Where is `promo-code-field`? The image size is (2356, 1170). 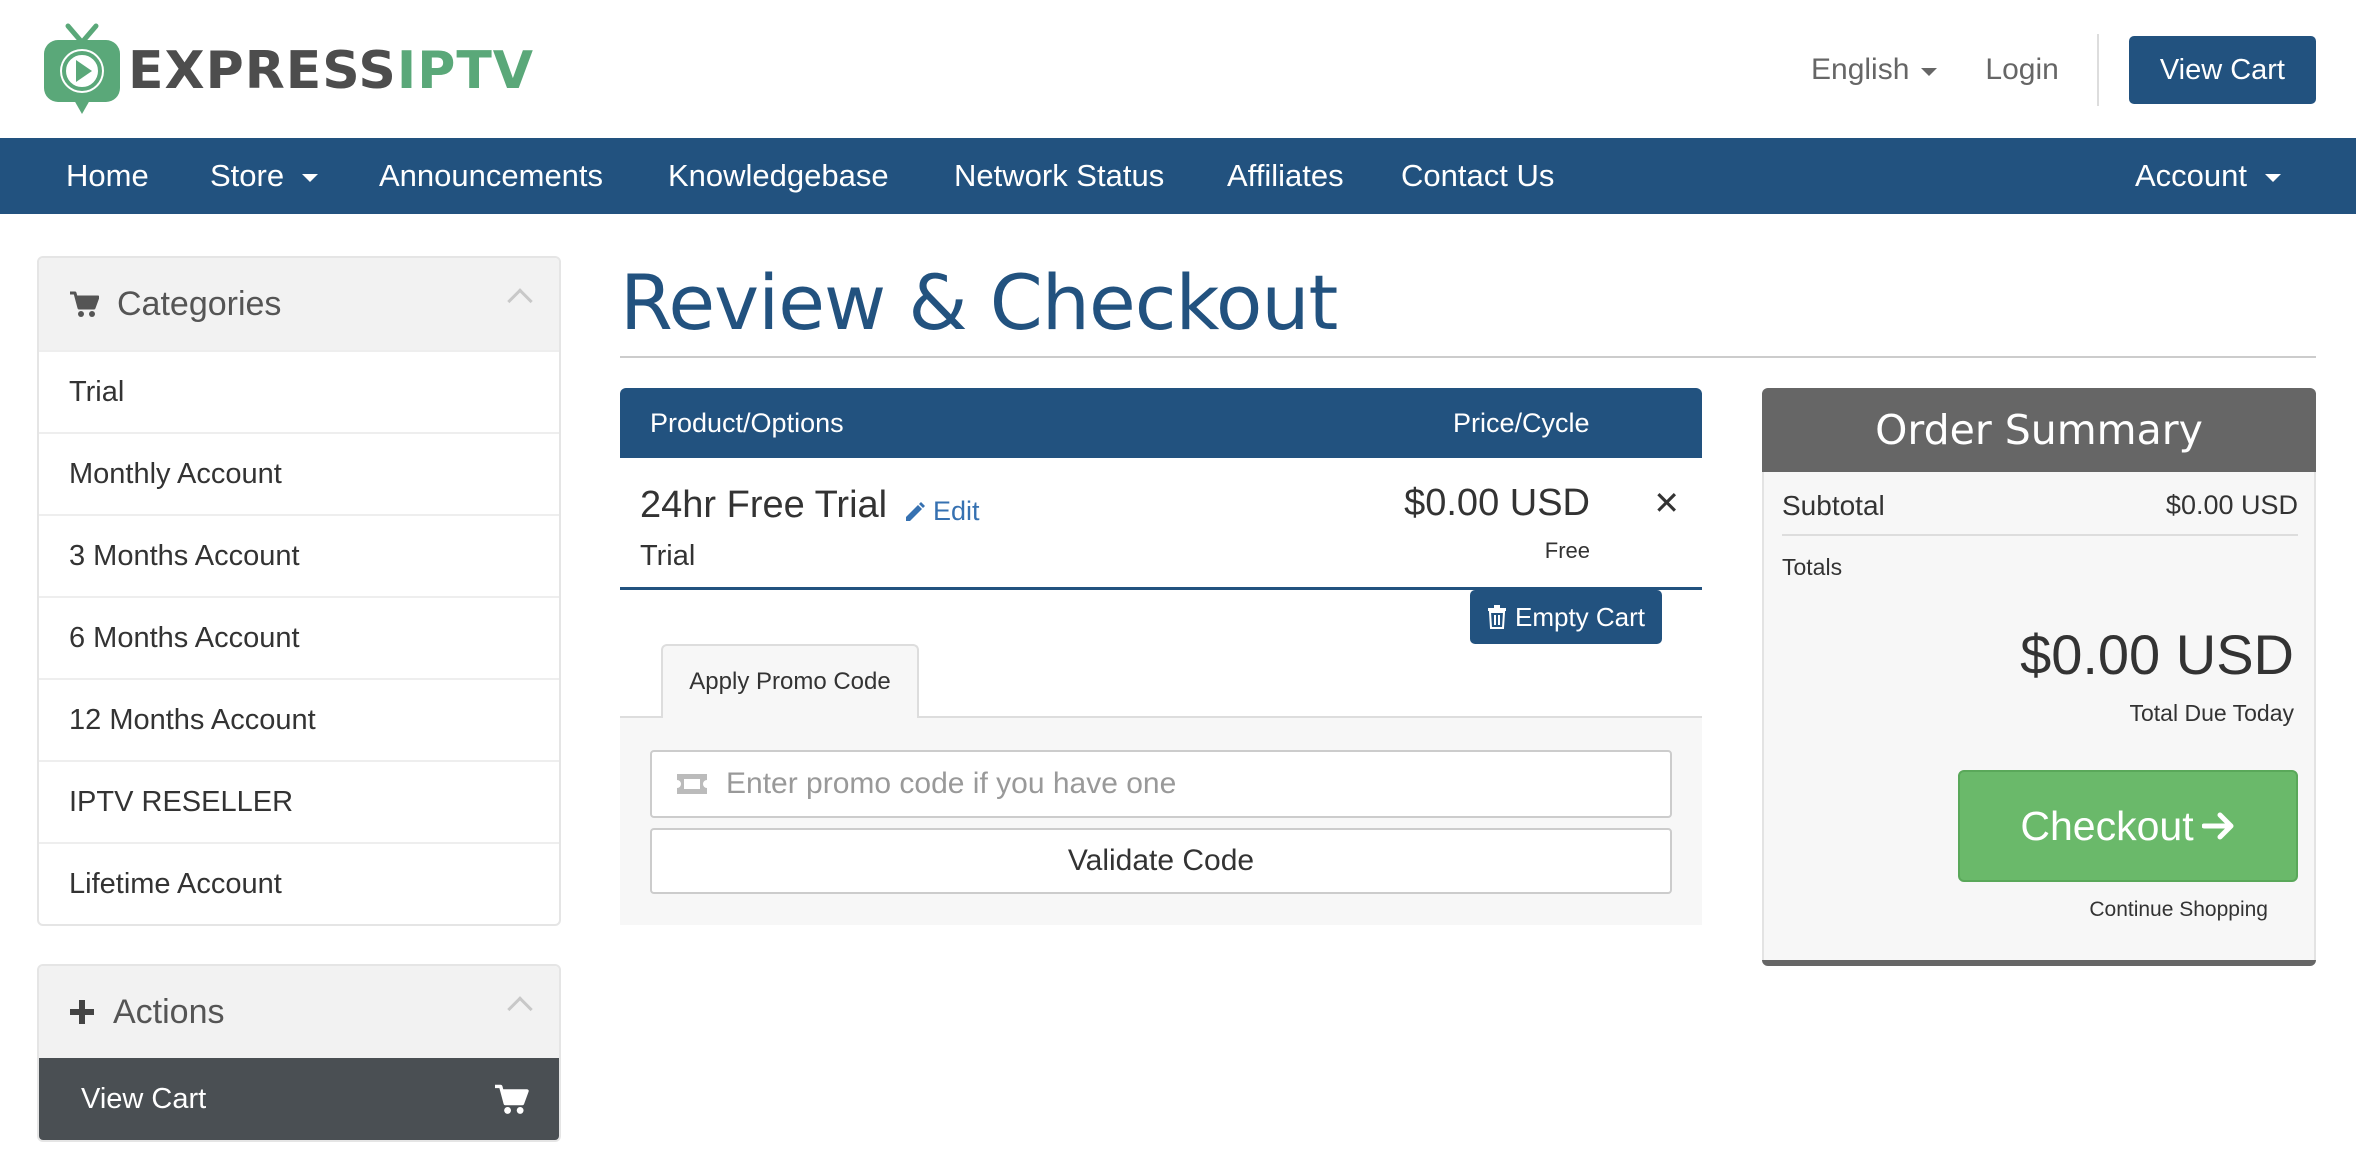 promo-code-field is located at coordinates (1161, 784).